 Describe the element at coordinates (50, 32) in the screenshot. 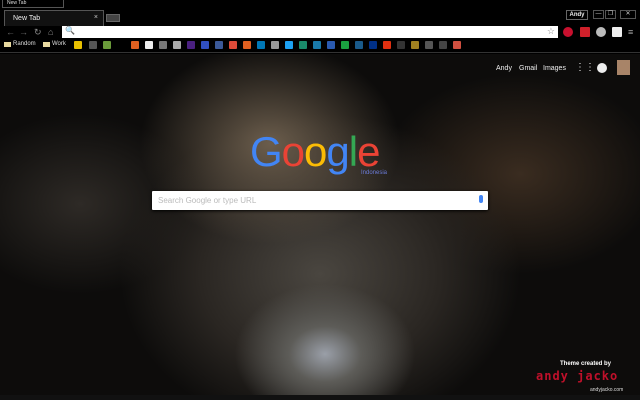

I see `home-icon: ⌂` at that location.